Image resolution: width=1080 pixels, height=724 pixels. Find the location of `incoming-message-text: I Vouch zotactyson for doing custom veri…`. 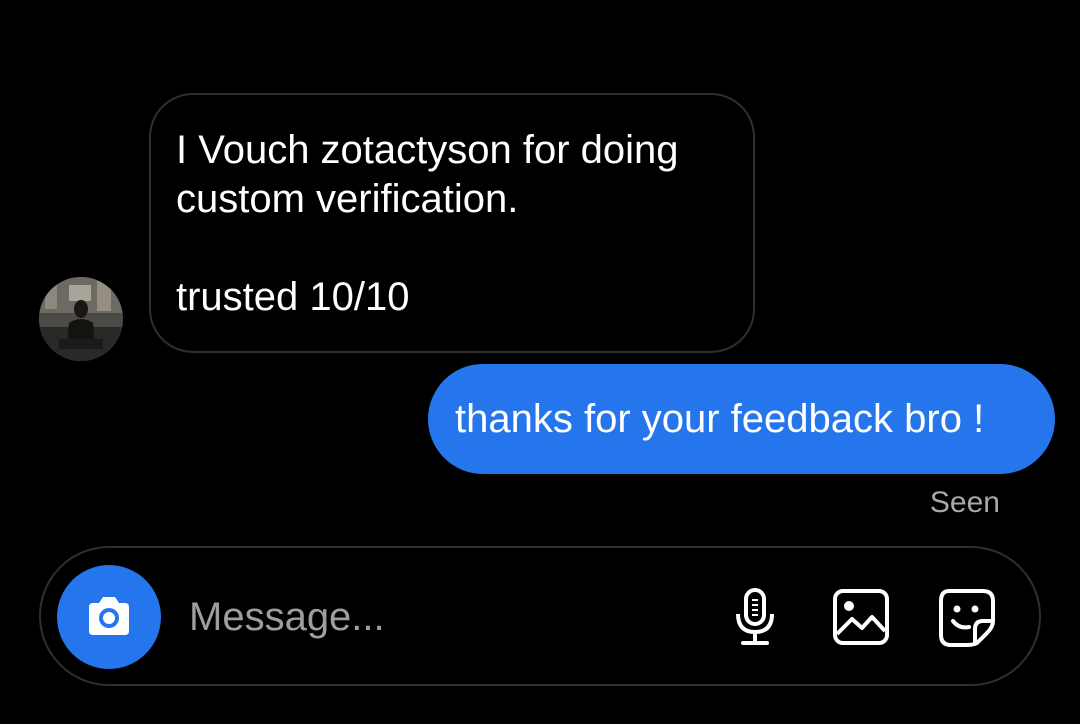

incoming-message-text: I Vouch zotactyson for doing custom veri… is located at coordinates (427, 223).